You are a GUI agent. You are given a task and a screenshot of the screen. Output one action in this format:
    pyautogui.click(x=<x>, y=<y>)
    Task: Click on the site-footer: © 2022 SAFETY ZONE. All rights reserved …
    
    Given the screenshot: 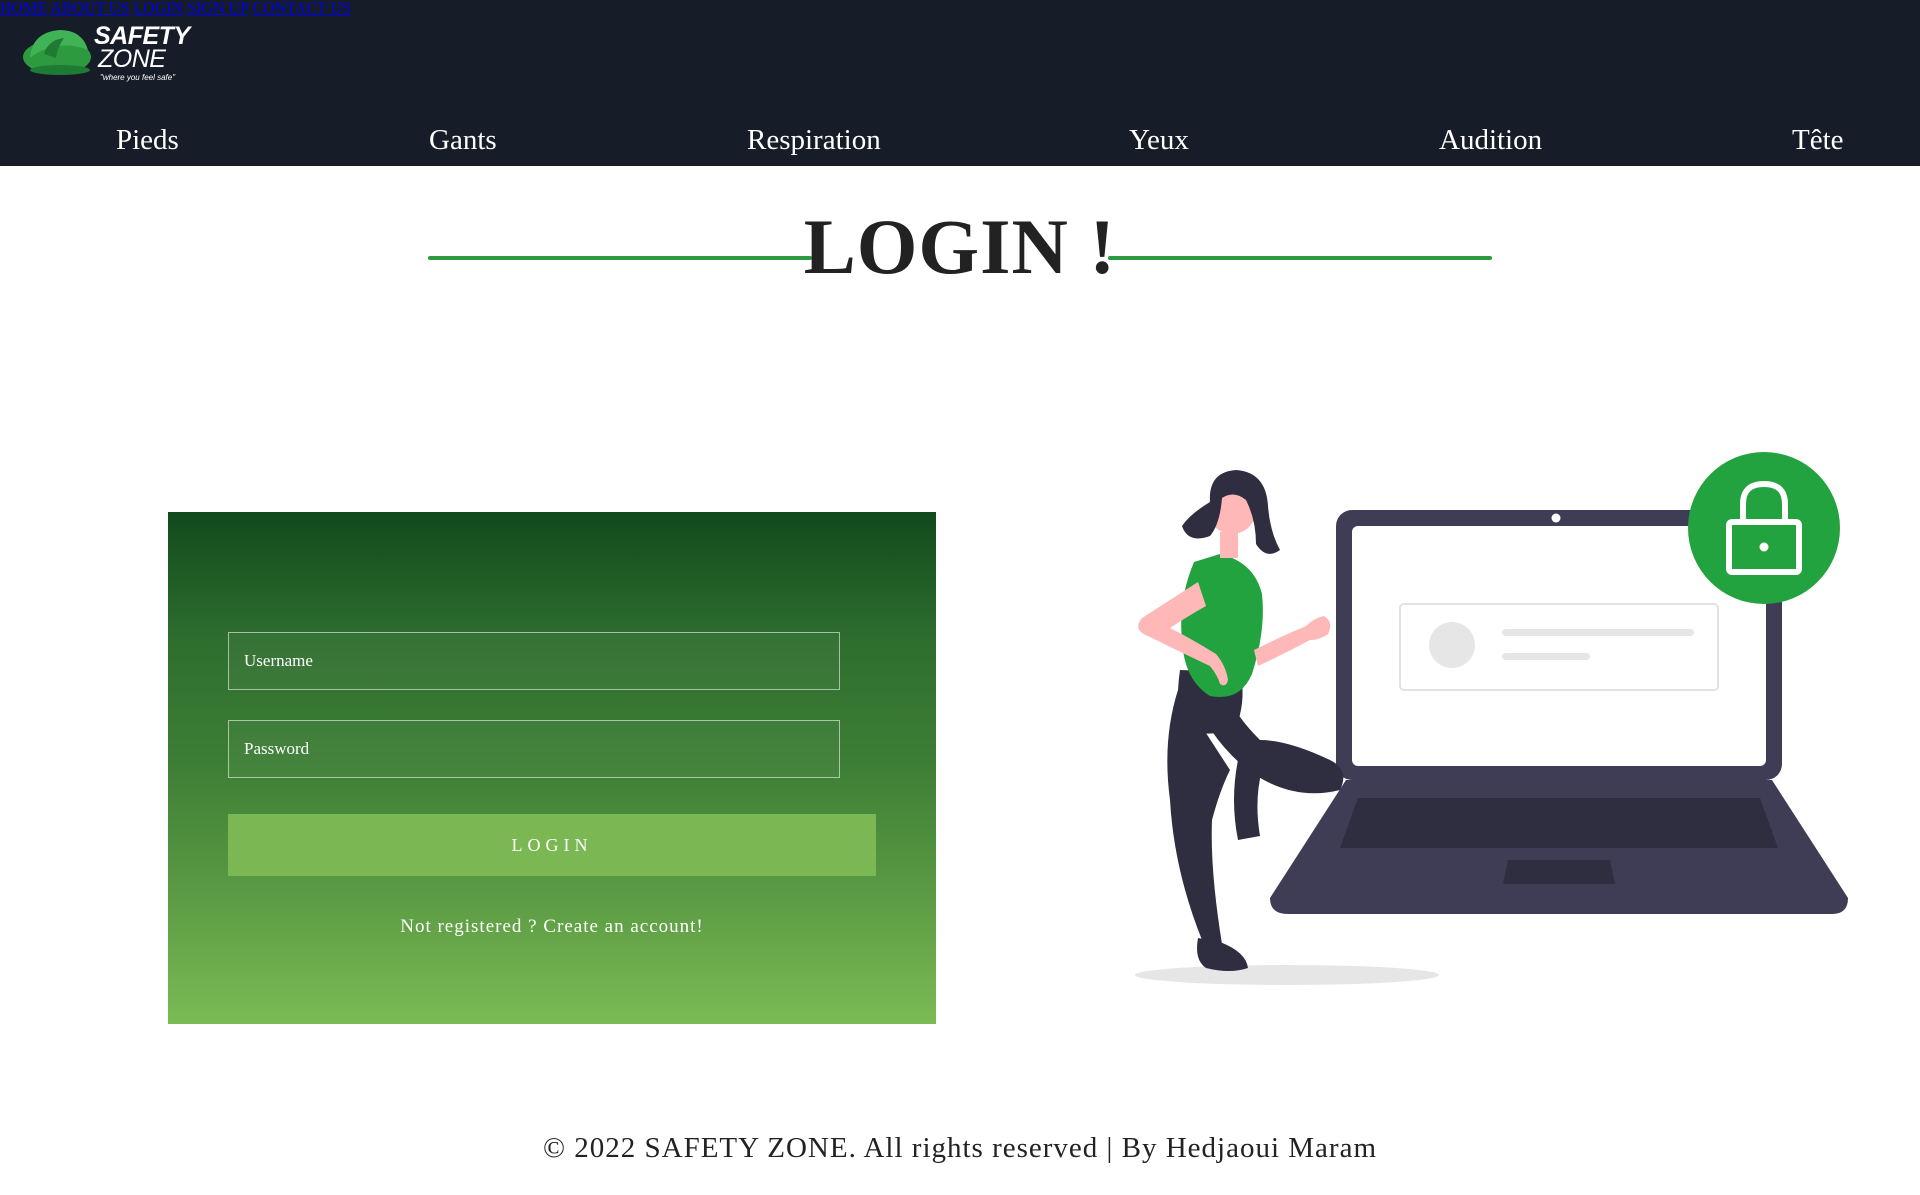 What is the action you would take?
    pyautogui.click(x=959, y=1148)
    